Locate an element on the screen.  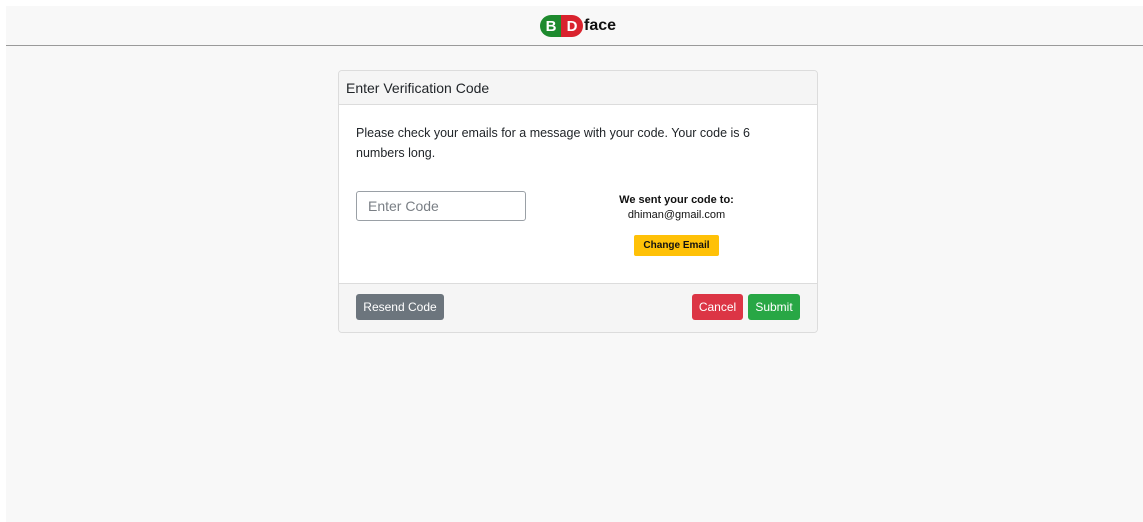
sent-to-label: We sent your code to: is located at coordinates (676, 200).